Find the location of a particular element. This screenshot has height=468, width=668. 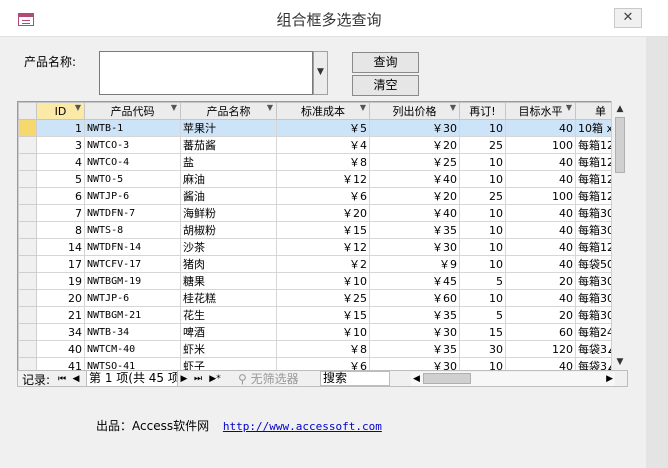

table-cell: NWTJP-6 is located at coordinates (132, 196).